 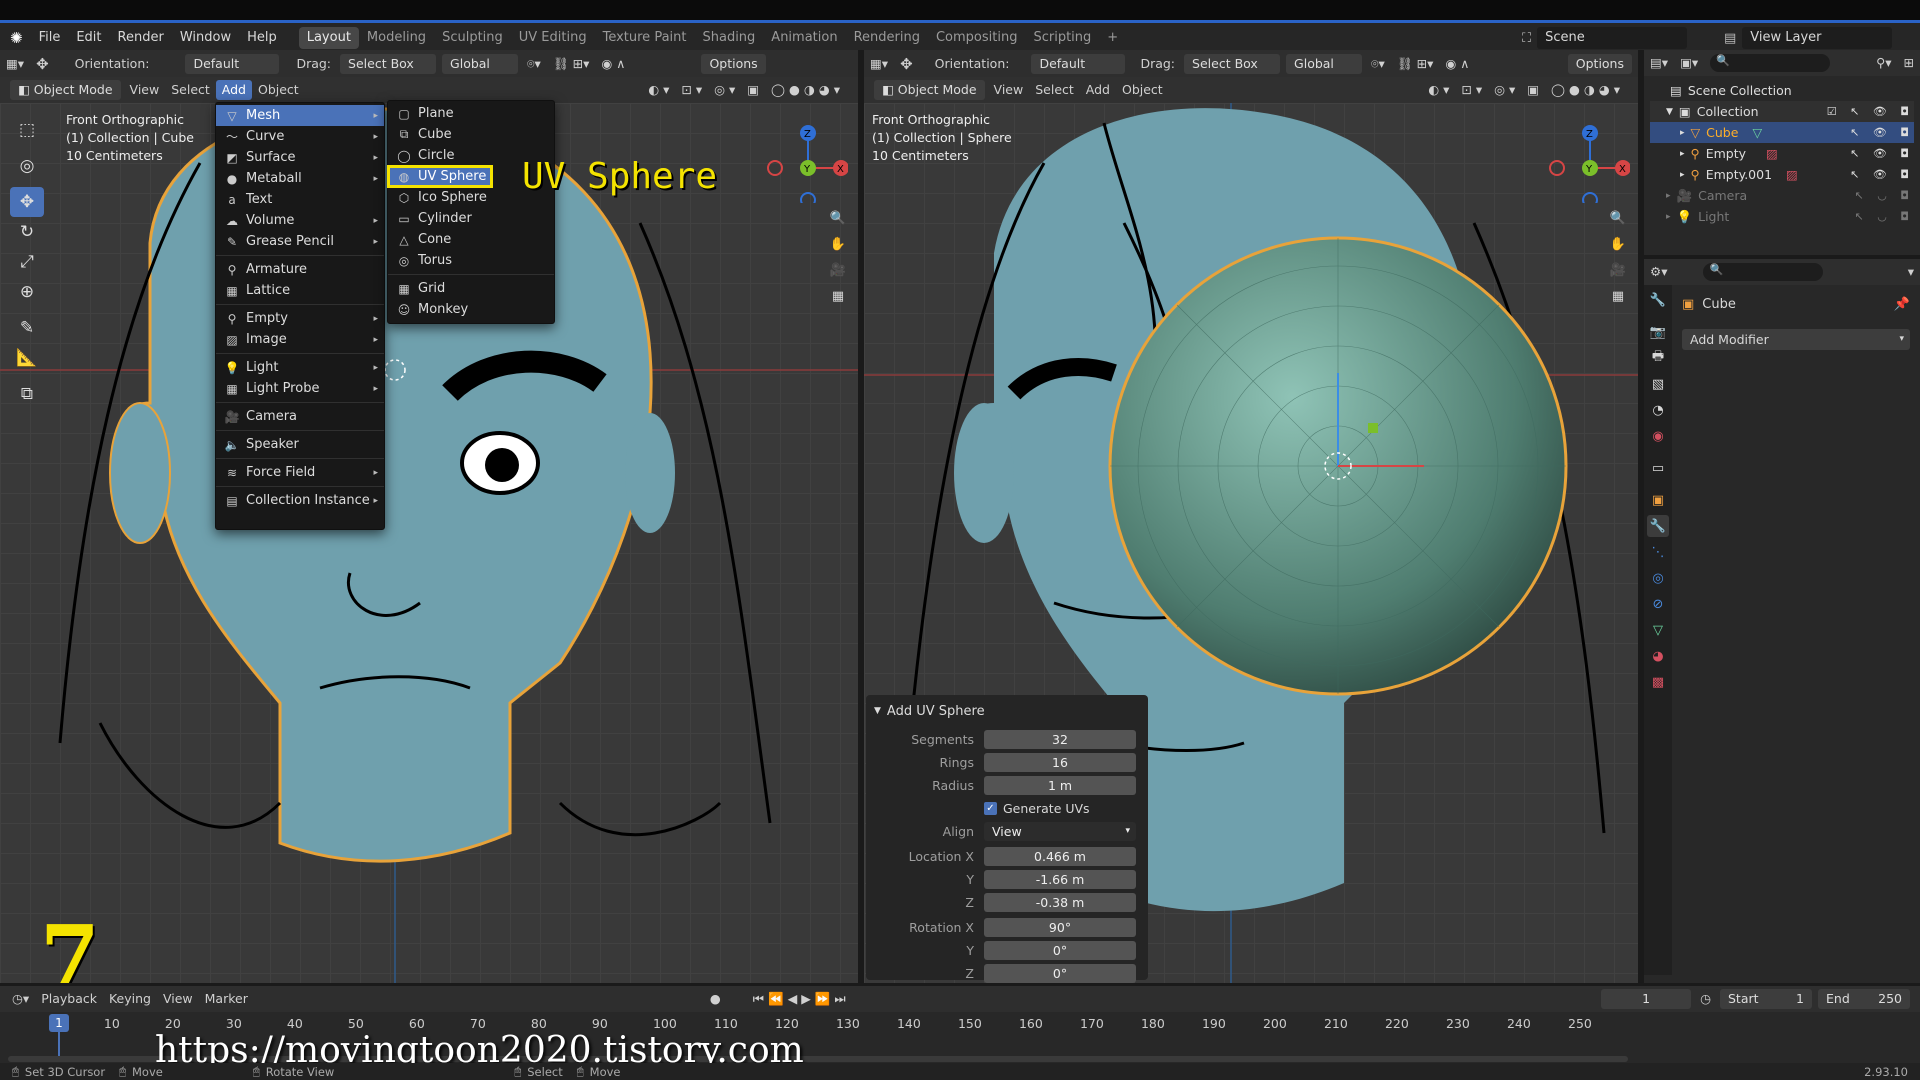 What do you see at coordinates (1060, 927) in the screenshot?
I see `rotation-x-field: 90°` at bounding box center [1060, 927].